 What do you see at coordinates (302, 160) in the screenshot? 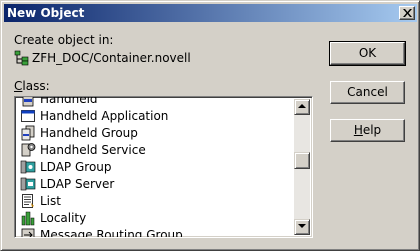
I see `scroll-thumb` at bounding box center [302, 160].